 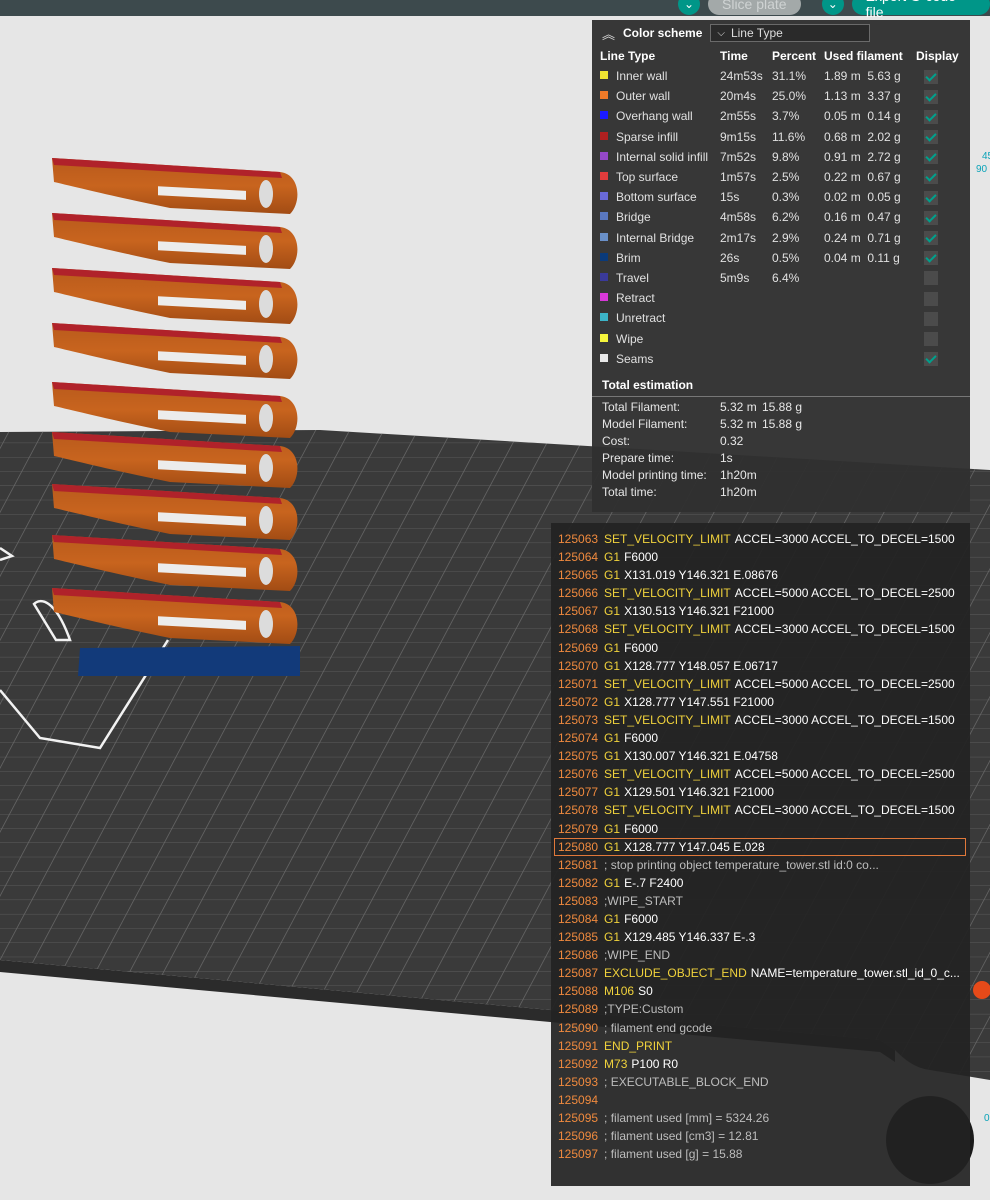 I want to click on line-number: 125088, so click(x=578, y=991).